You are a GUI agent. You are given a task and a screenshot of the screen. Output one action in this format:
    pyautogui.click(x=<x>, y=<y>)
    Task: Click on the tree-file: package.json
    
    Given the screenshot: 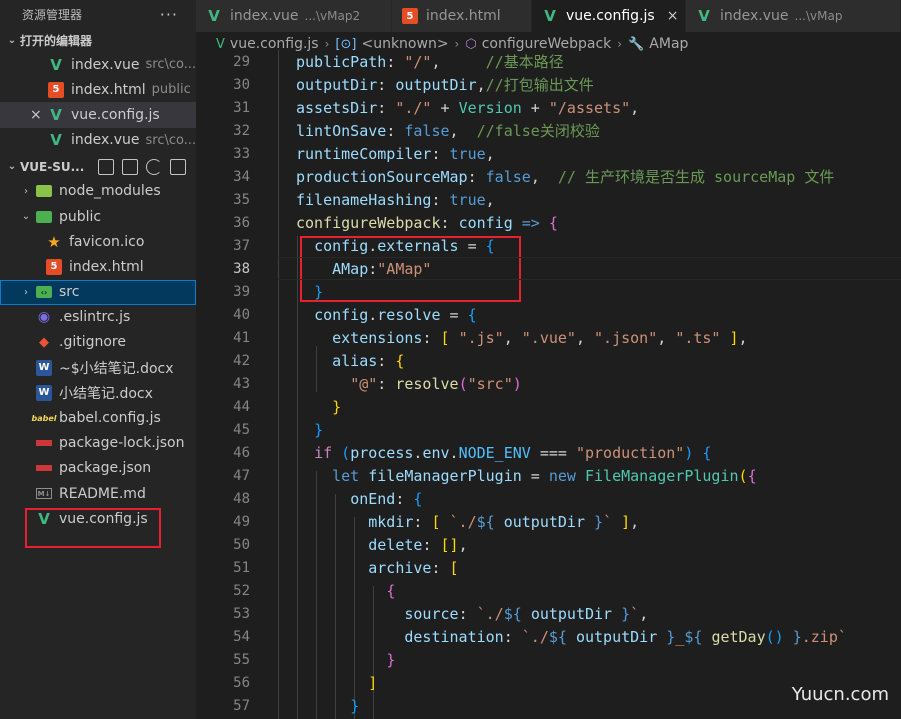 What is the action you would take?
    pyautogui.click(x=98, y=468)
    